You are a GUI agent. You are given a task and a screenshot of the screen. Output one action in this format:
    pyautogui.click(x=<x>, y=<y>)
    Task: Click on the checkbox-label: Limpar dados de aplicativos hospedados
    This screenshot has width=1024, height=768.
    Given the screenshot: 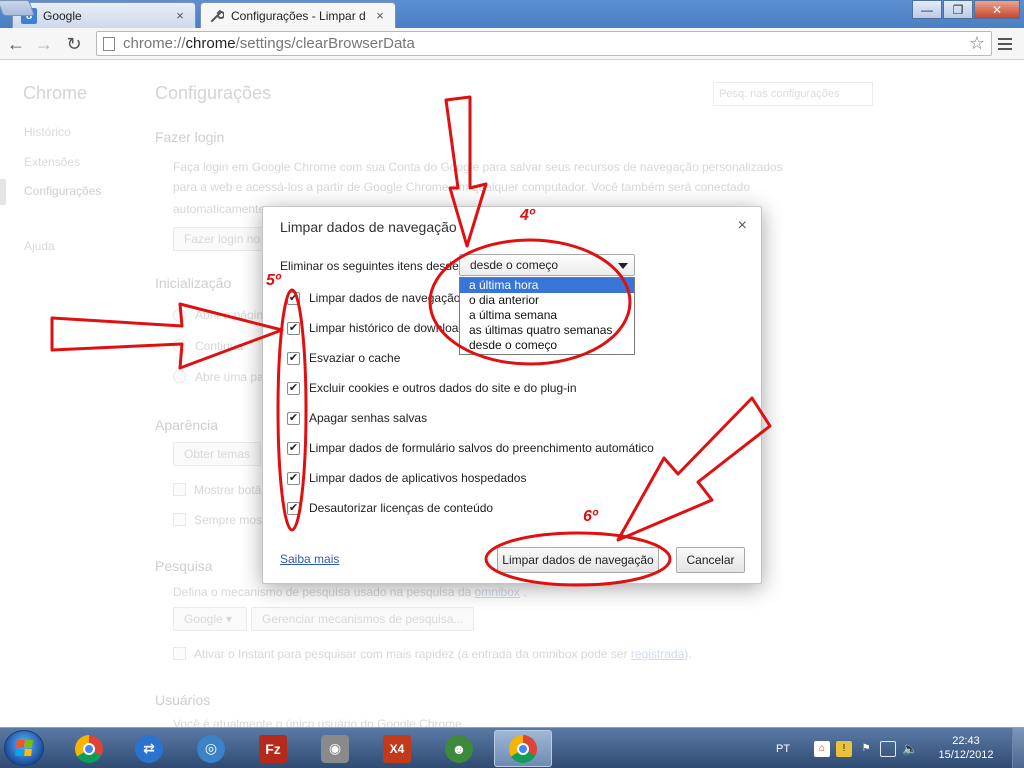 What is the action you would take?
    pyautogui.click(x=418, y=478)
    